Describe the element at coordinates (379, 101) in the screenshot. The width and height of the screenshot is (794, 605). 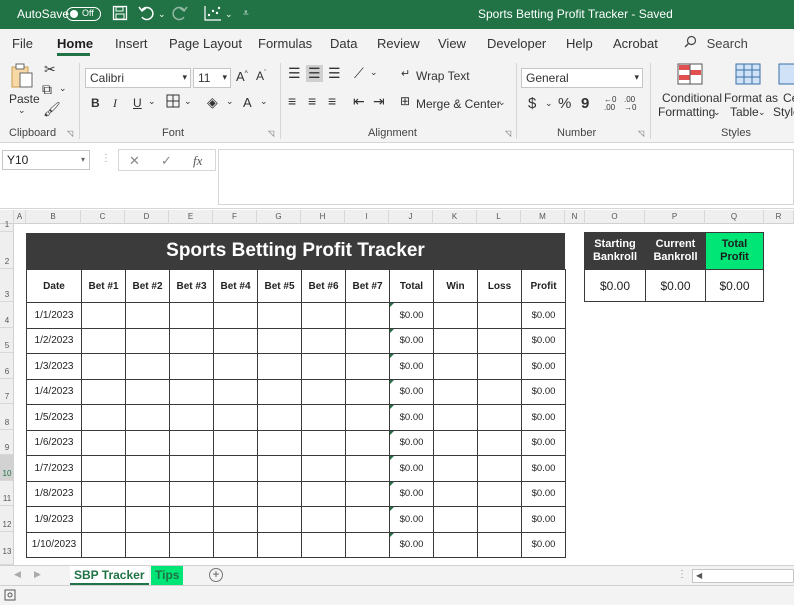
I see `increase-indent-icon: ⇥` at that location.